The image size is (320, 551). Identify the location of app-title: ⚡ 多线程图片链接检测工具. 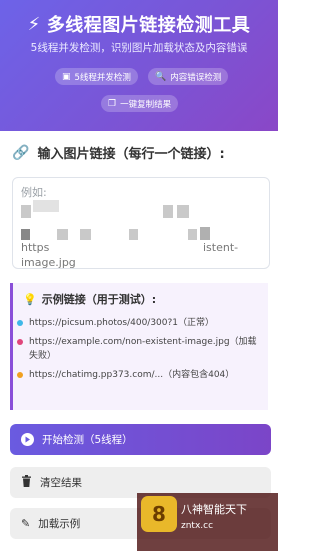
(139, 24).